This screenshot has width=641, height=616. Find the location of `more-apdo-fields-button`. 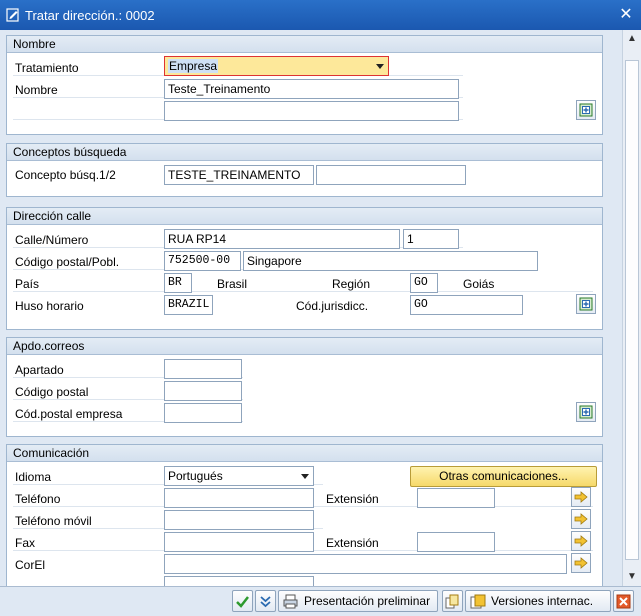

more-apdo-fields-button is located at coordinates (586, 412).